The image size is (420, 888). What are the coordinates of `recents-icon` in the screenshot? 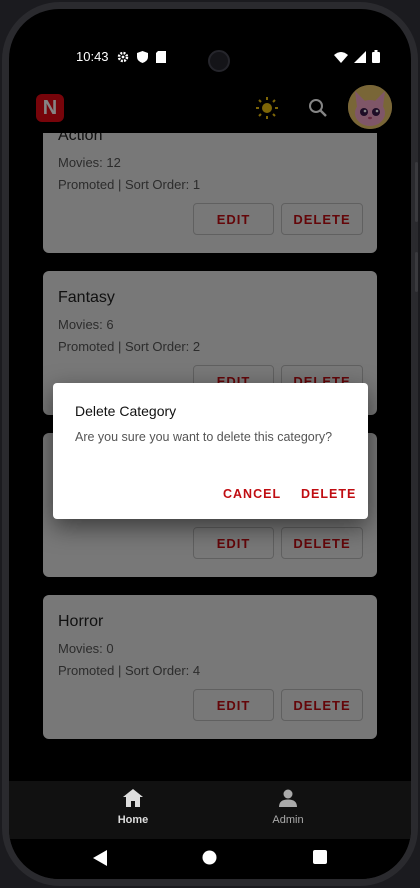 It's located at (320, 857).